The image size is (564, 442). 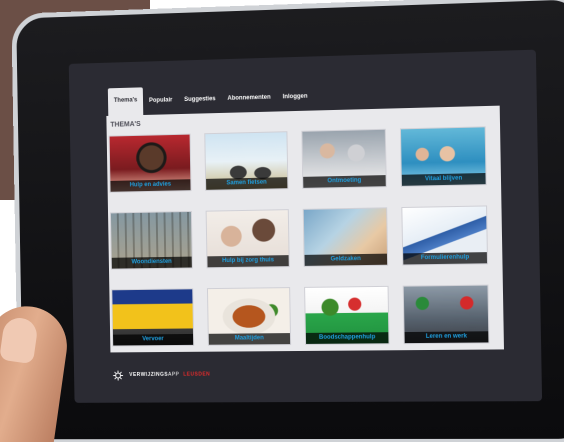 I want to click on theme-tile: Vervoer, so click(x=153, y=317).